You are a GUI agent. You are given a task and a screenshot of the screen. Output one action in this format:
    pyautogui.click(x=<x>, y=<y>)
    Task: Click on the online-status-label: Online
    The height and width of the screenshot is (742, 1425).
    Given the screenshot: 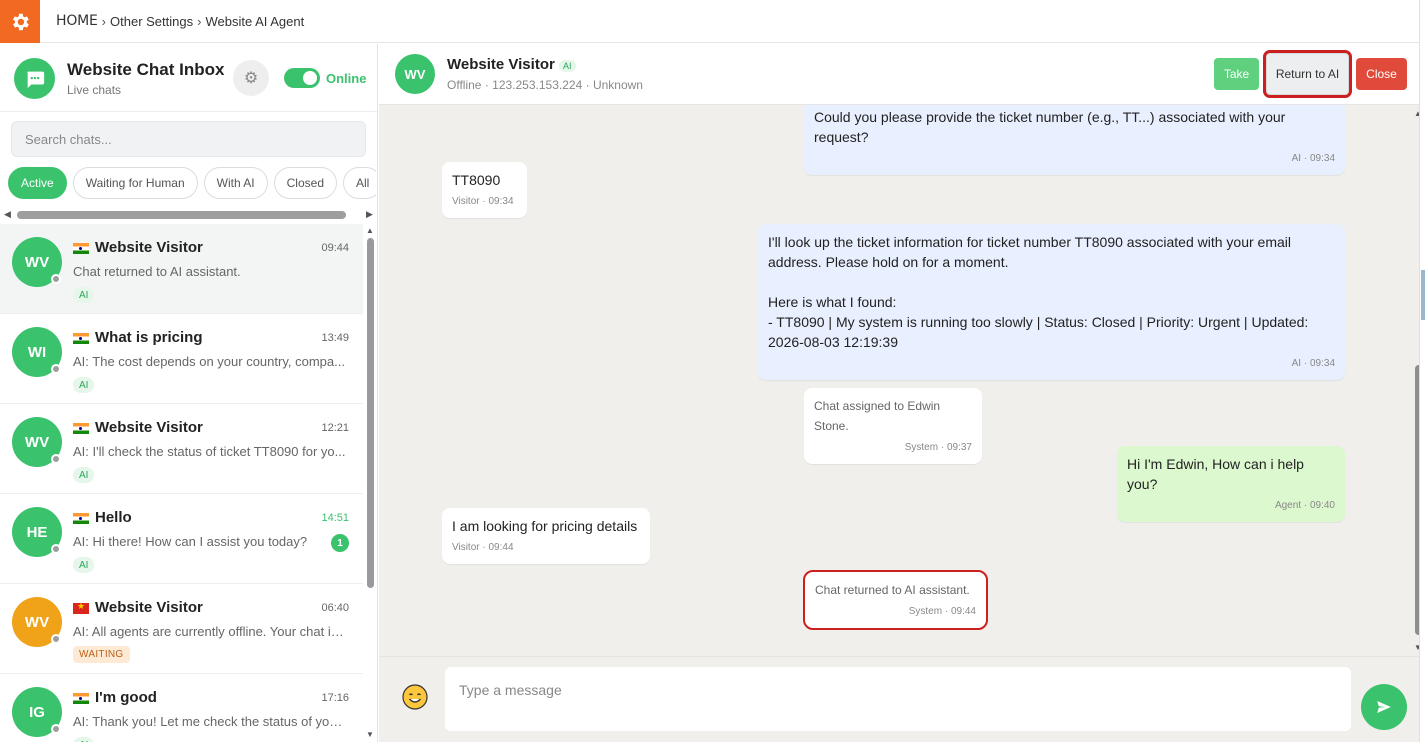 What is the action you would take?
    pyautogui.click(x=346, y=78)
    